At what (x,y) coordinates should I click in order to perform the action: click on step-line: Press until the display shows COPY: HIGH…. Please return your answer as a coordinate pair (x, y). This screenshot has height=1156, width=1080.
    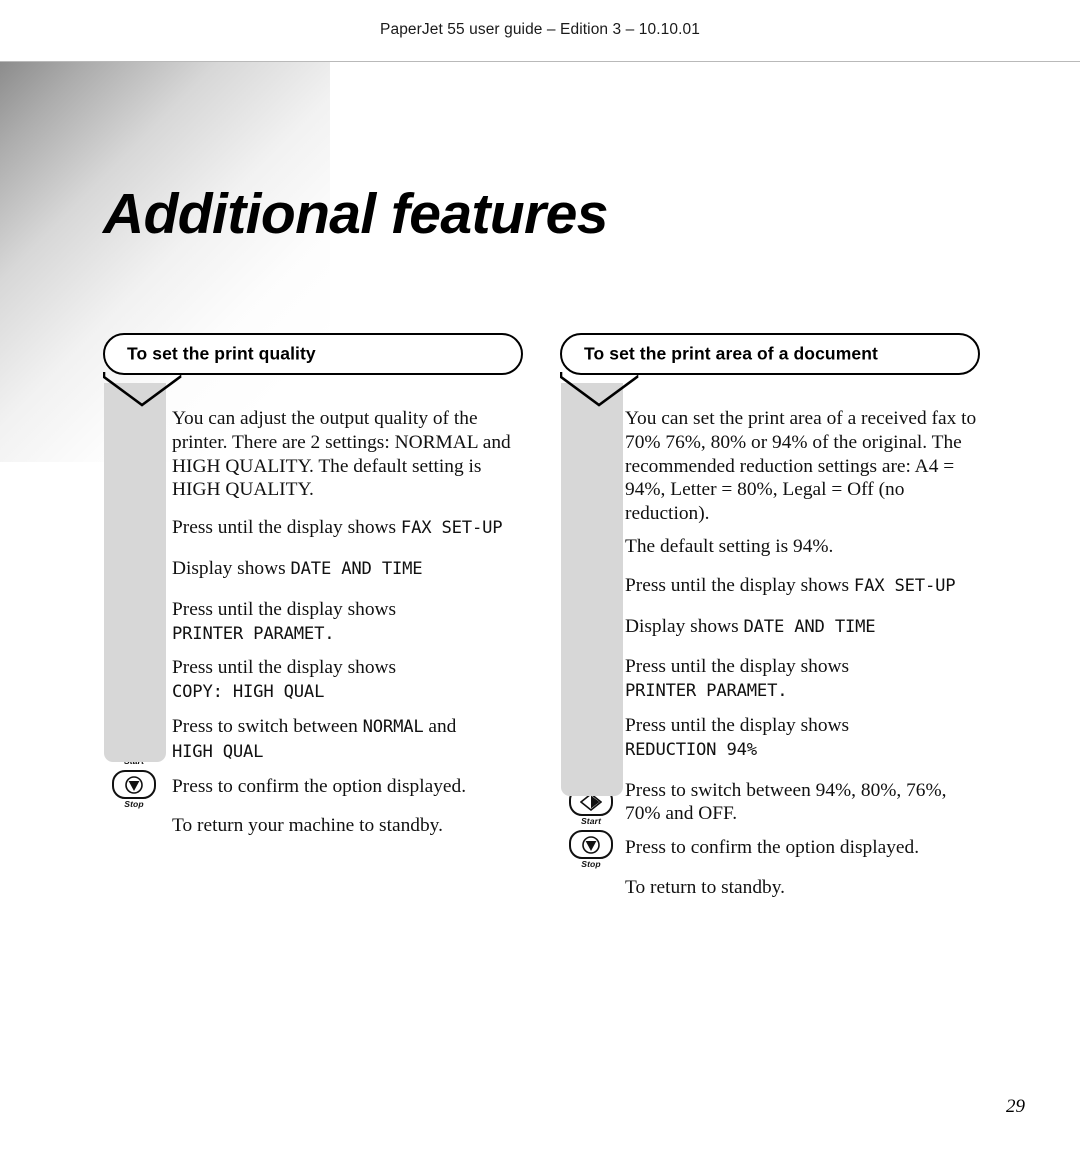
    Looking at the image, I should click on (349, 680).